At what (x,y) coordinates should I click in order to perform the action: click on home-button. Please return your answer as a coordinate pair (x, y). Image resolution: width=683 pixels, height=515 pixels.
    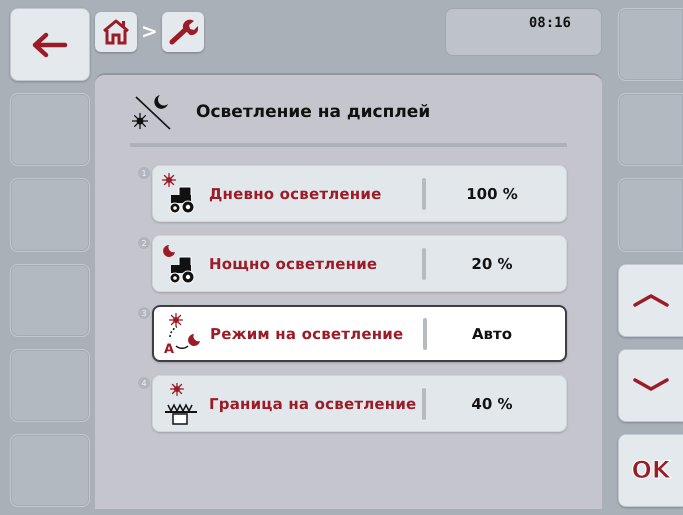
    Looking at the image, I should click on (116, 32).